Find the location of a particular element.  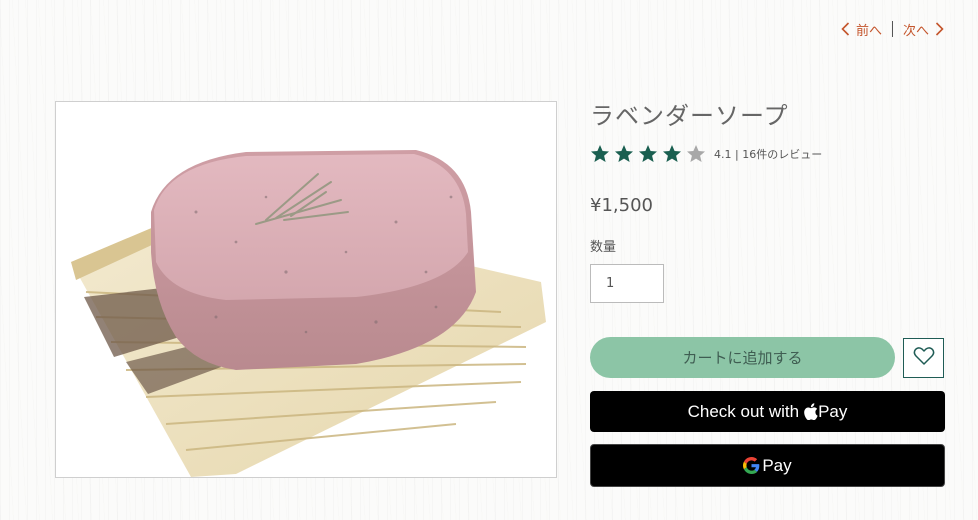

apple-pay-prefix: Check out with is located at coordinates (743, 411).